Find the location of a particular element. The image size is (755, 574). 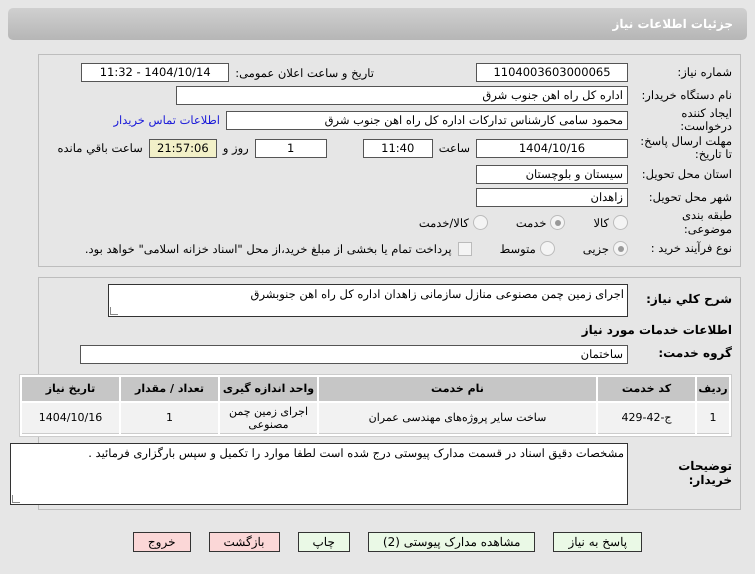

option-label: جزیی is located at coordinates (595, 249).